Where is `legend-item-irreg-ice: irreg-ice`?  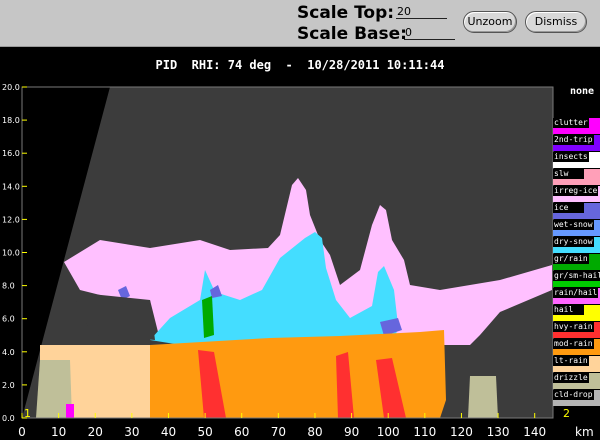
legend-item-irreg-ice: irreg-ice is located at coordinates (576, 194).